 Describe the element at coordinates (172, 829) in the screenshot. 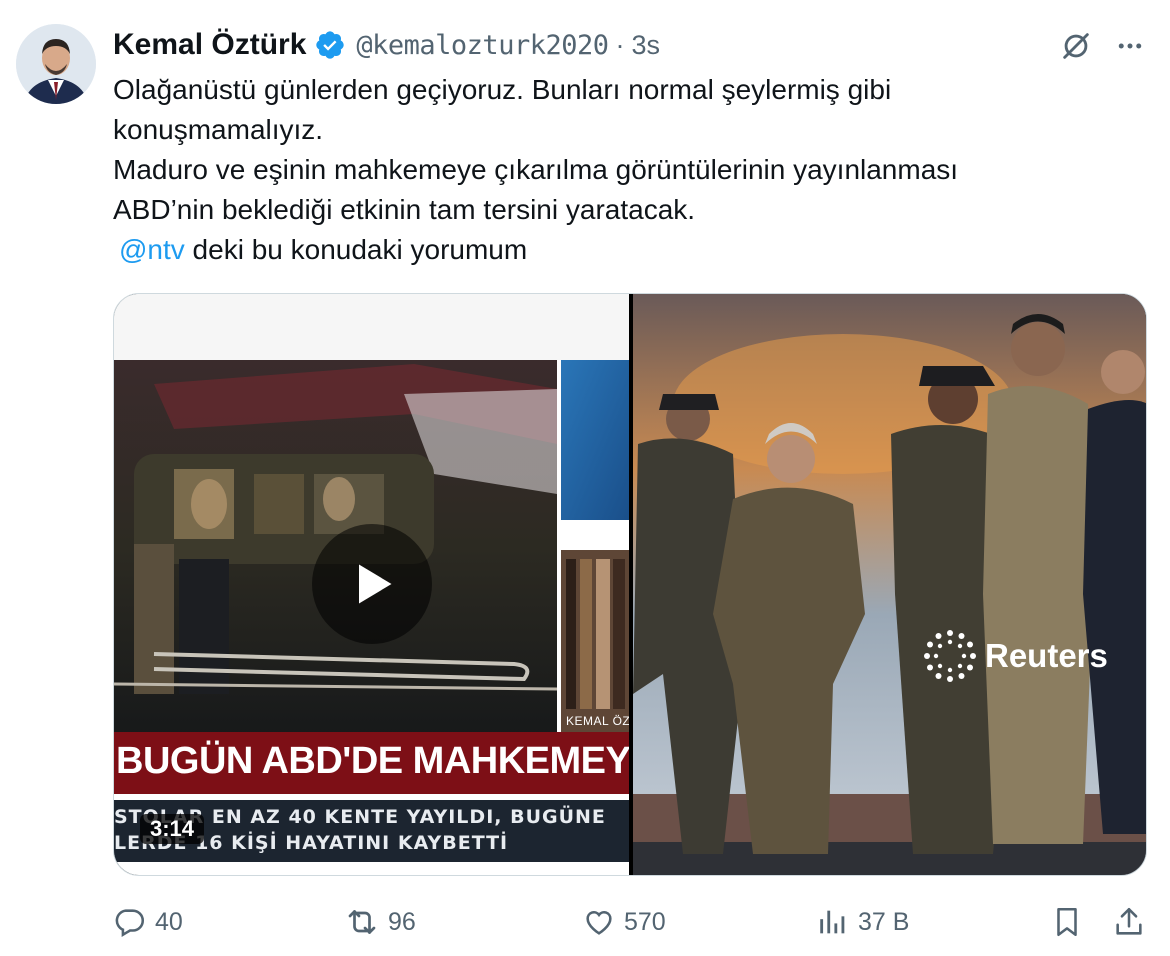

I see `video-duration: 3:14` at that location.